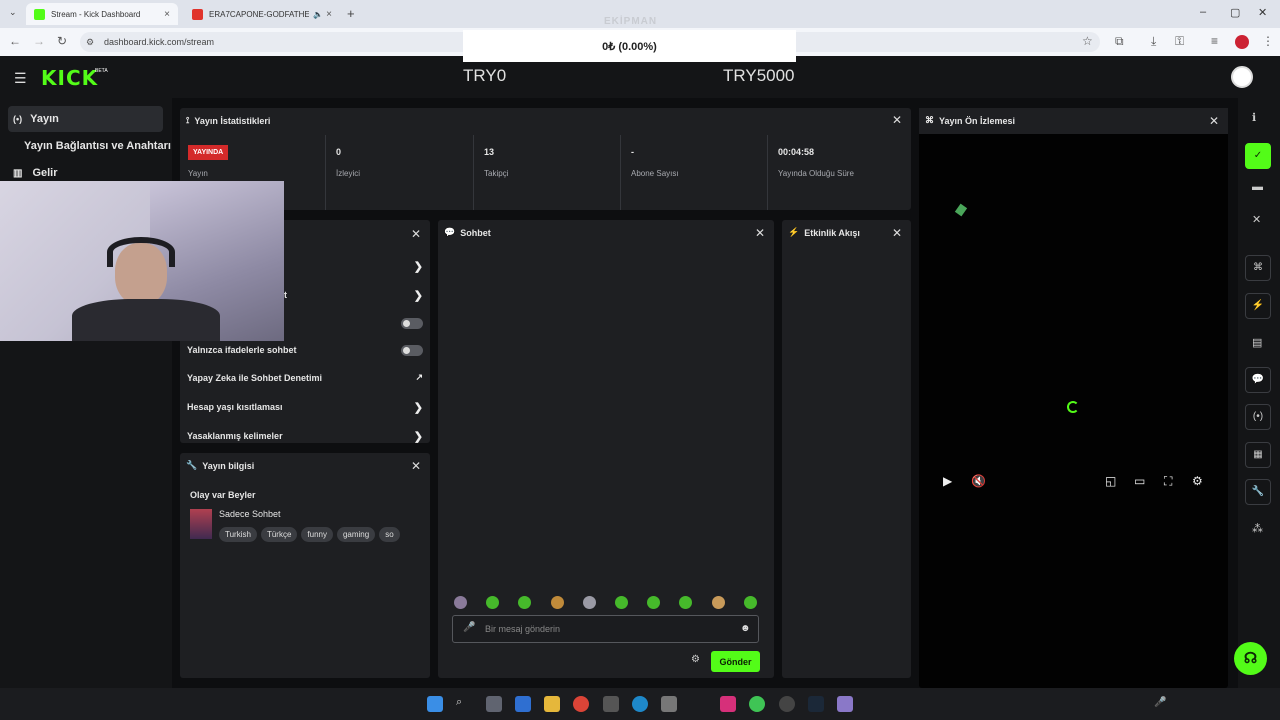  What do you see at coordinates (485, 75) in the screenshot?
I see `goal-current: TRY0` at bounding box center [485, 75].